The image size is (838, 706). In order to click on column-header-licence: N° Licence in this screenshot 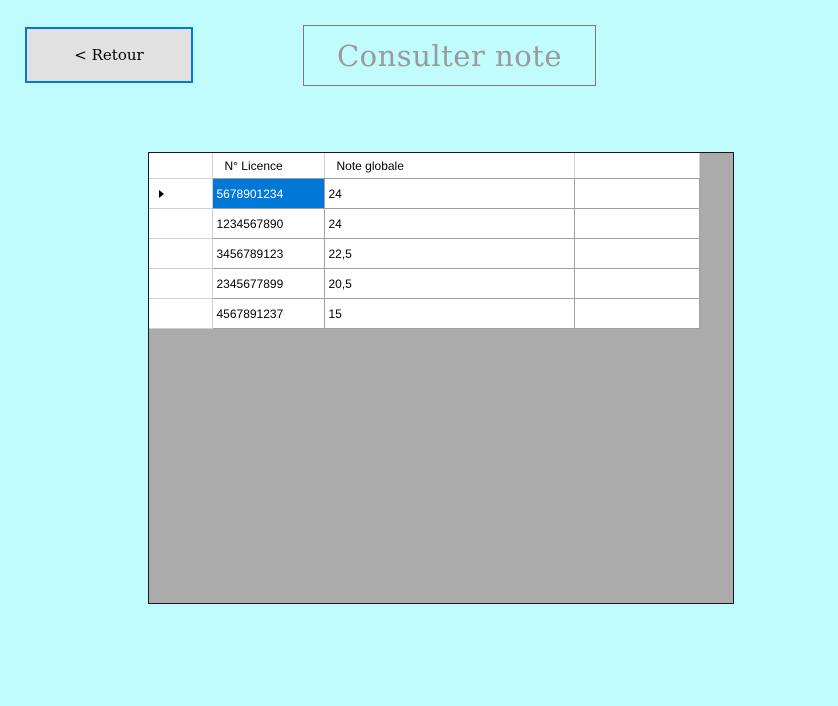, I will do `click(268, 166)`.